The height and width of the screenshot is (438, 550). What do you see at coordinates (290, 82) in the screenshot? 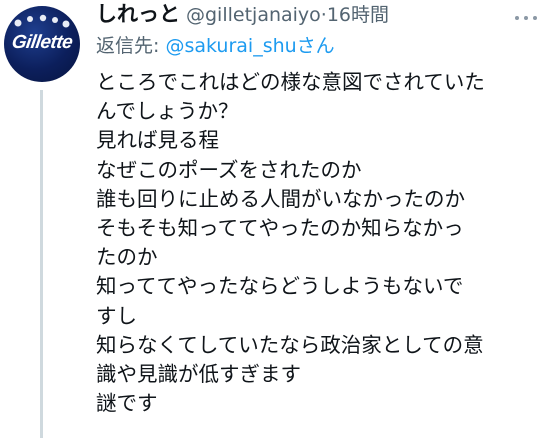
I see `tweet-text-line: ところでこれはどの様な意図でされていた` at bounding box center [290, 82].